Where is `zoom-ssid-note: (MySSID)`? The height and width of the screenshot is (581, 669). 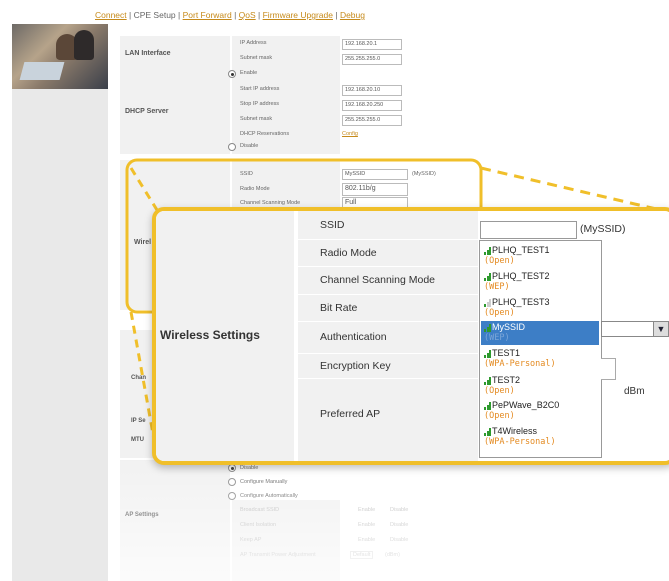 zoom-ssid-note: (MySSID) is located at coordinates (603, 229).